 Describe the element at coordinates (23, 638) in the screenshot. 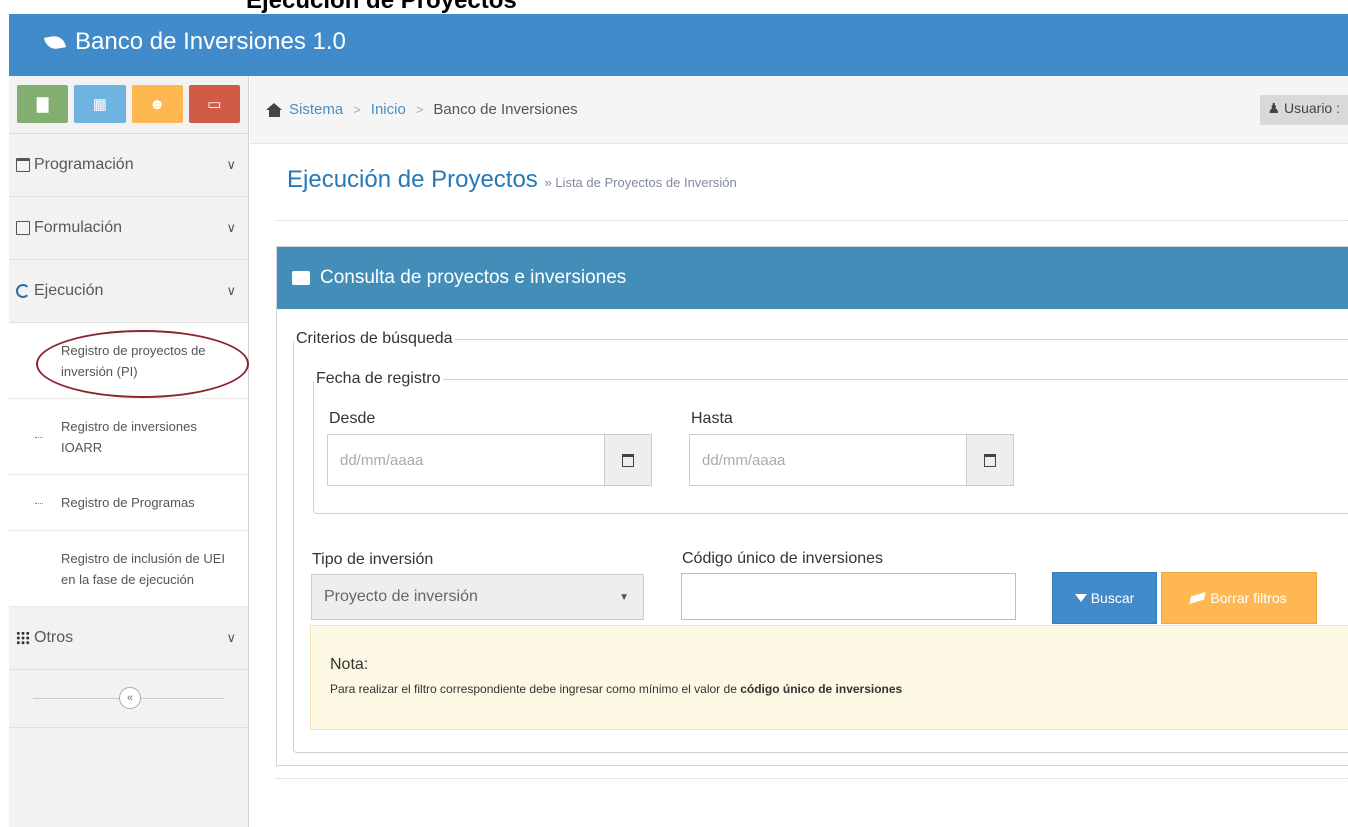

I see `grid-icon` at that location.